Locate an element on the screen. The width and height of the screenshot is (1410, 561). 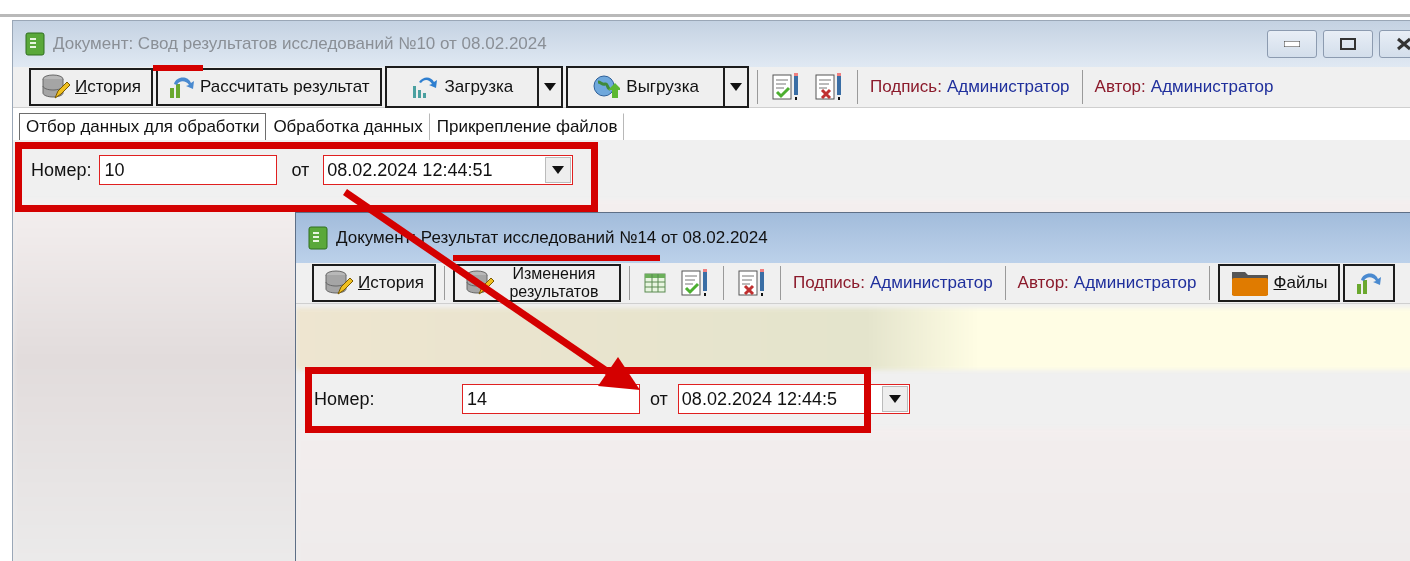
number-field: 14 is located at coordinates (551, 399).